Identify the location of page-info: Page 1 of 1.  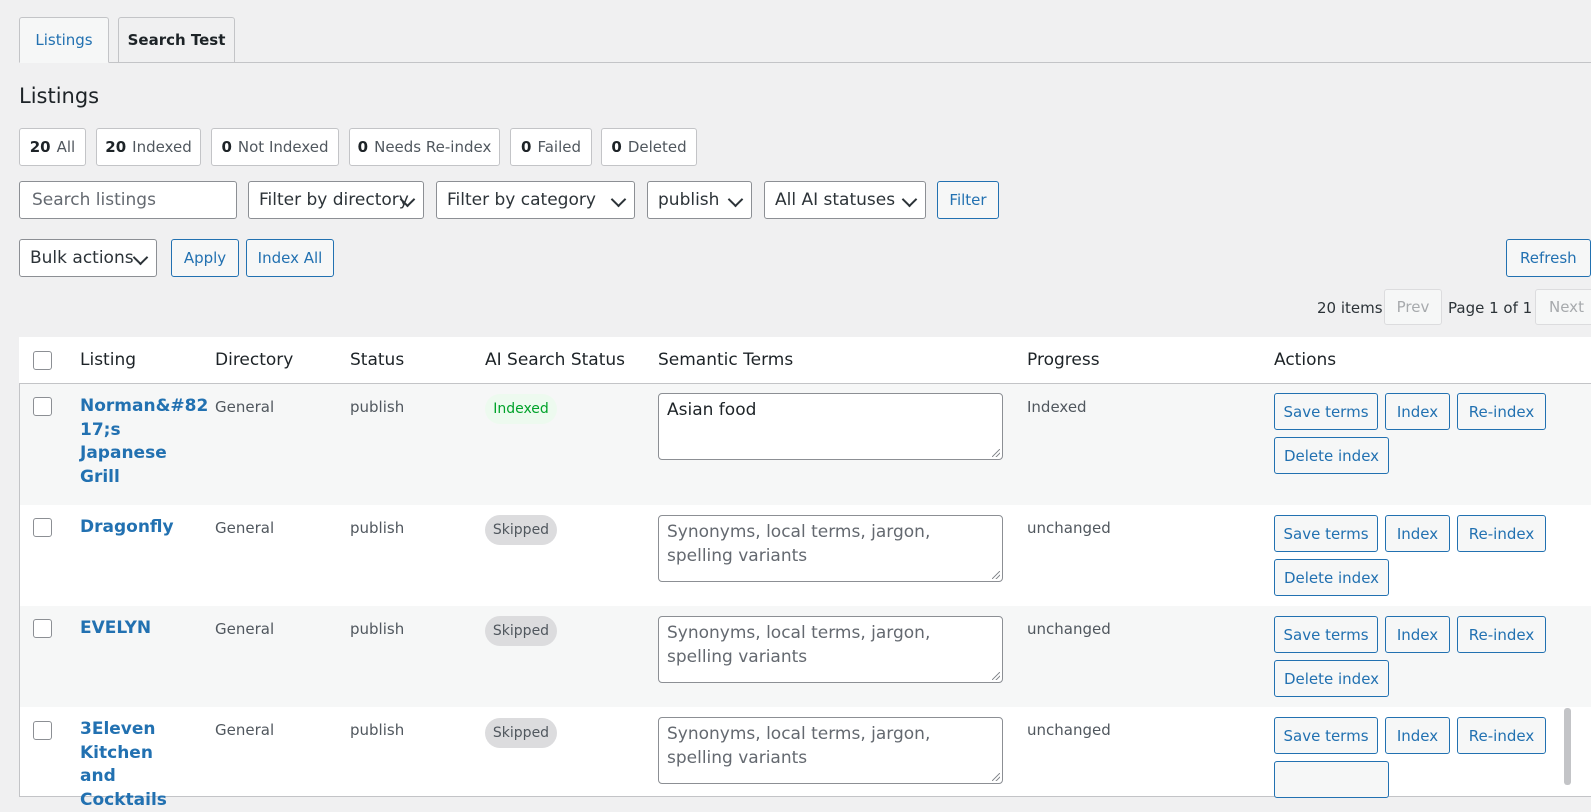
(1490, 308).